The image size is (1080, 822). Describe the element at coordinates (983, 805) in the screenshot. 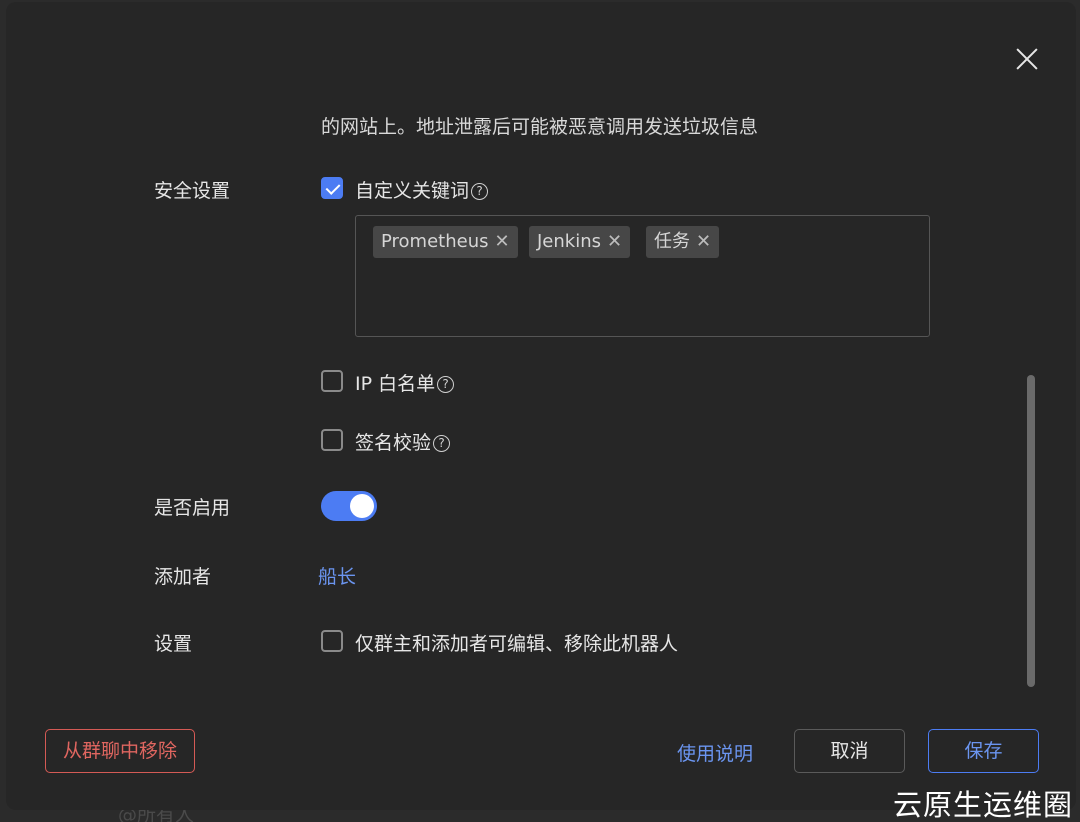

I see `watermark-text: 云原生运维圈` at that location.